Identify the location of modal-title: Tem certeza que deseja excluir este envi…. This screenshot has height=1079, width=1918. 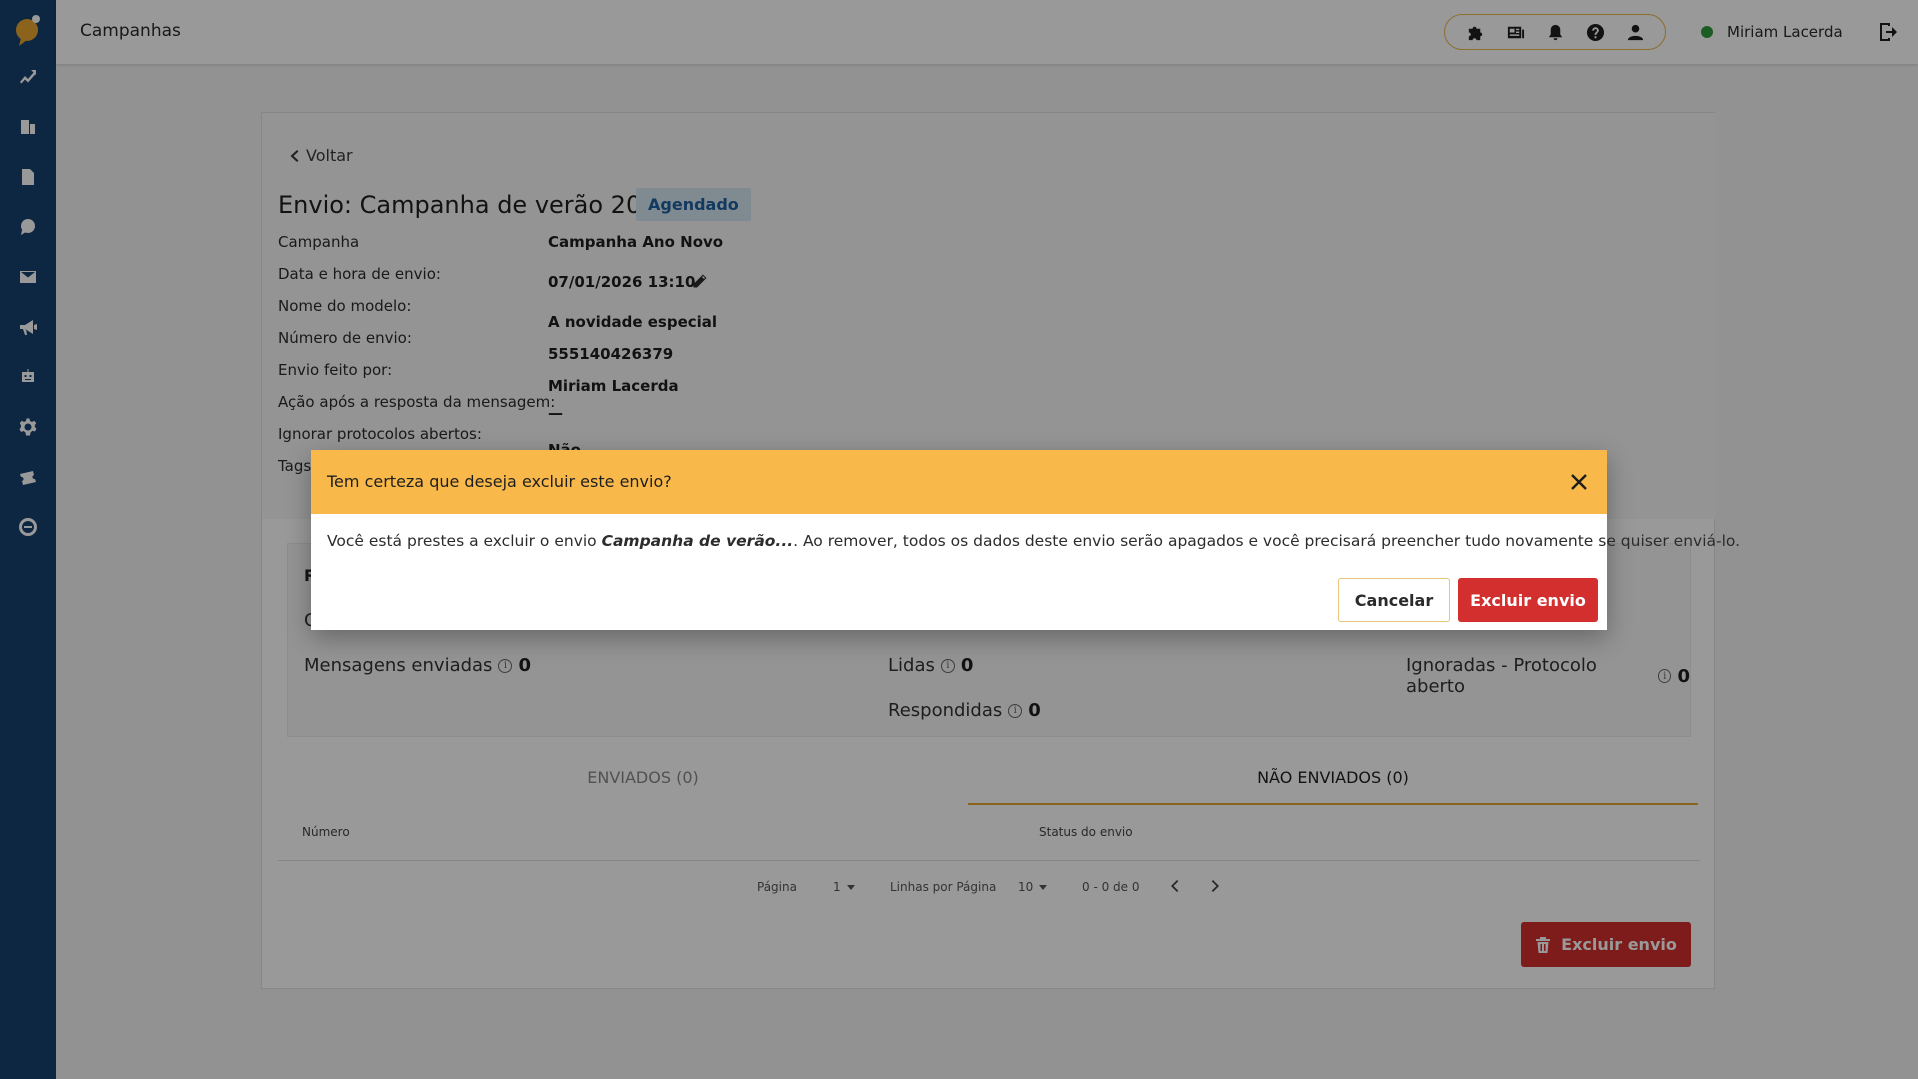
(499, 481).